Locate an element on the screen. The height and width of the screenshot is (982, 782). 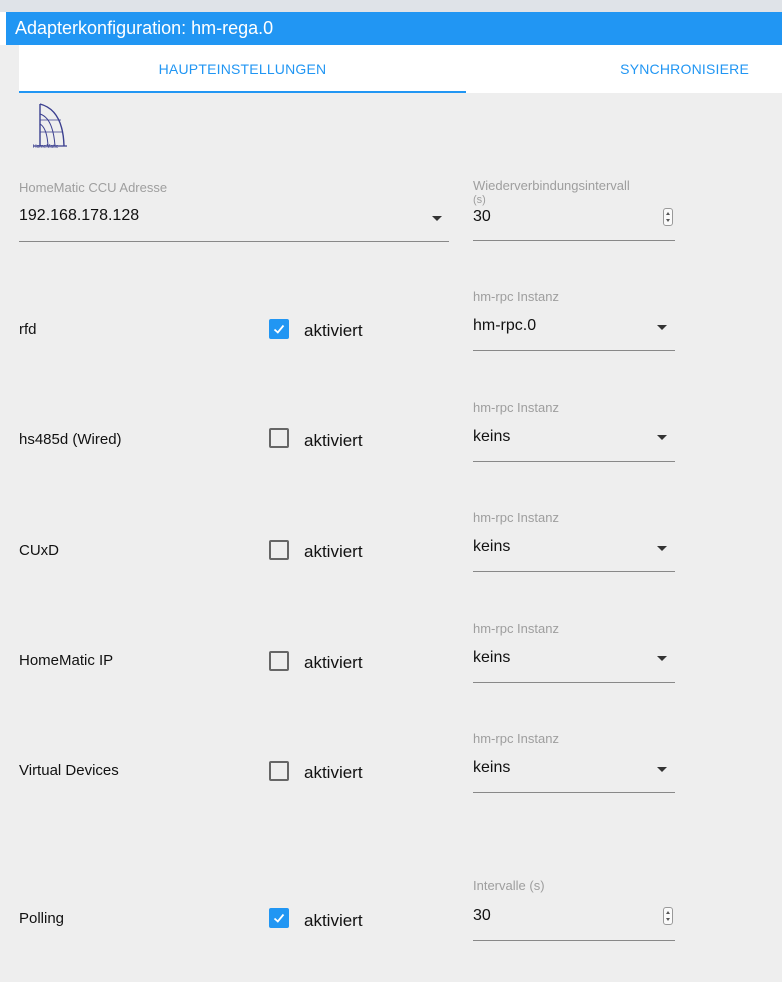
homematic-logo-text: HomeMatic is located at coordinates (46, 147).